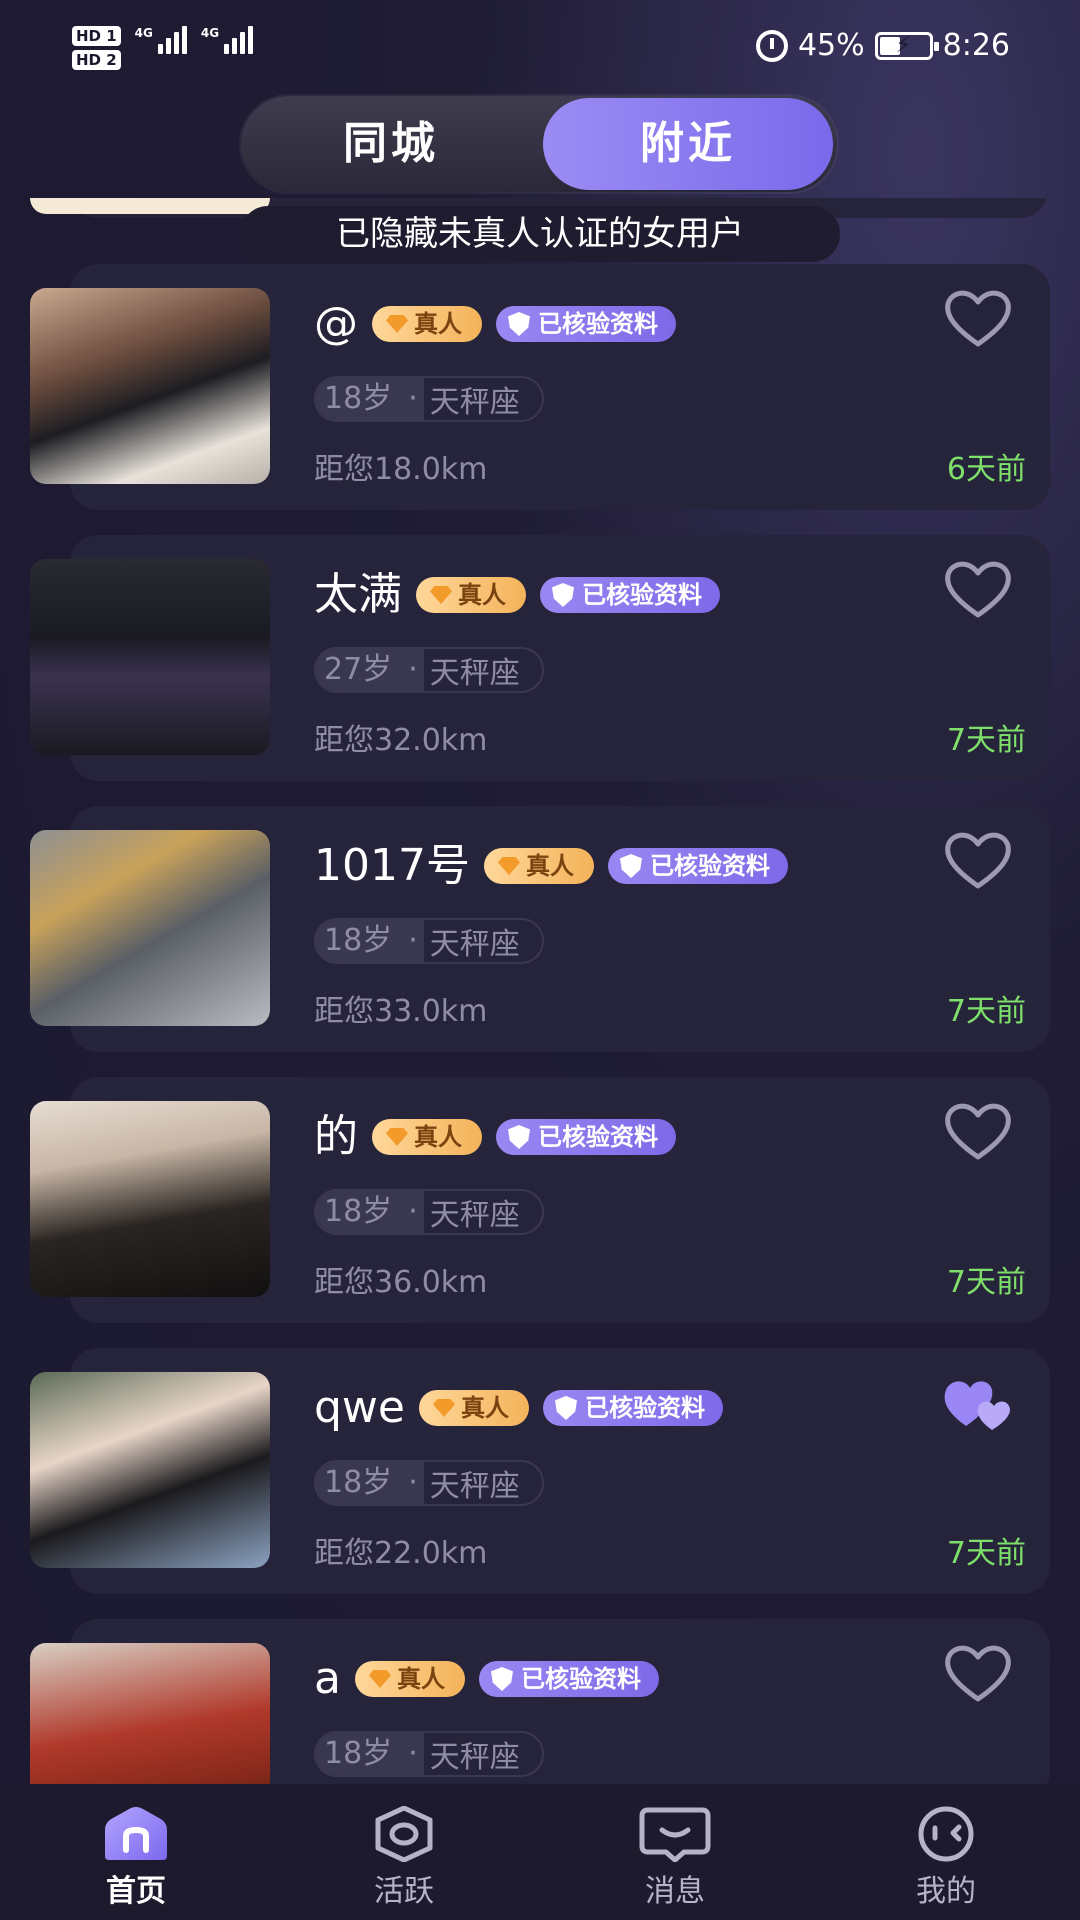 This screenshot has width=1080, height=1920. I want to click on user-name: 太满, so click(358, 594).